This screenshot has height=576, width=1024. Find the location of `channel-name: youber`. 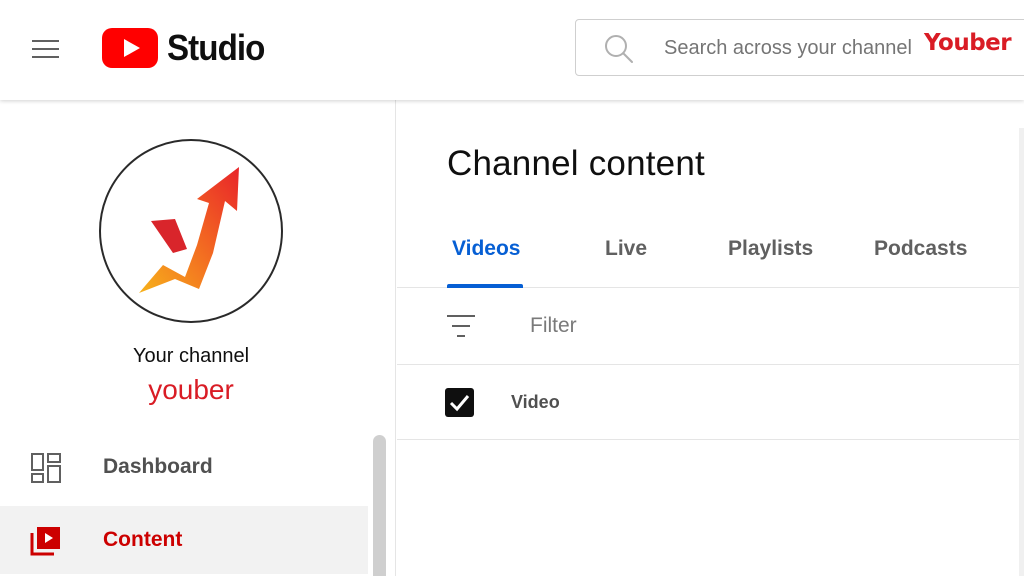

channel-name: youber is located at coordinates (191, 390).